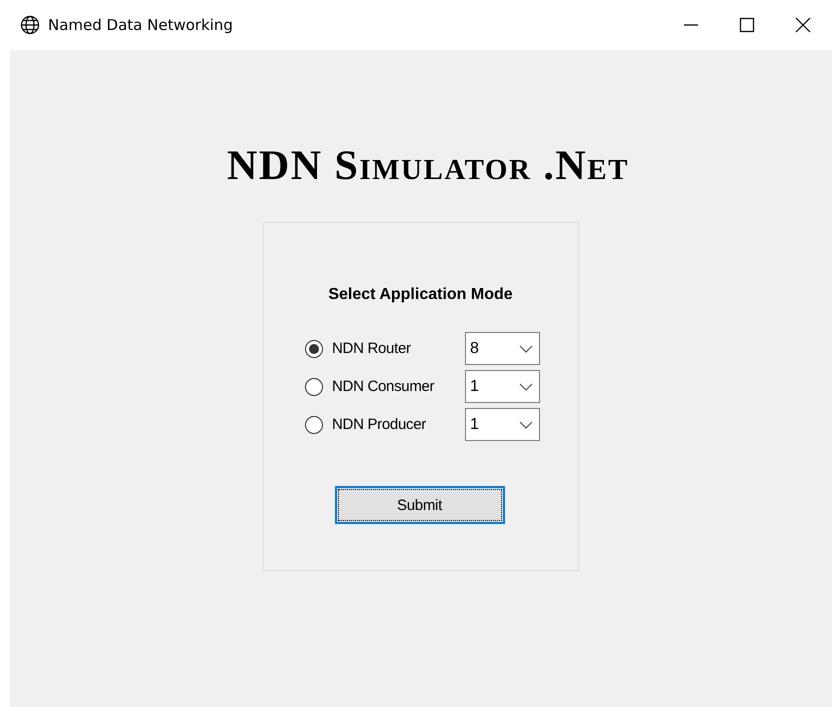 This screenshot has height=707, width=832. Describe the element at coordinates (747, 25) in the screenshot. I see `maximize-icon` at that location.